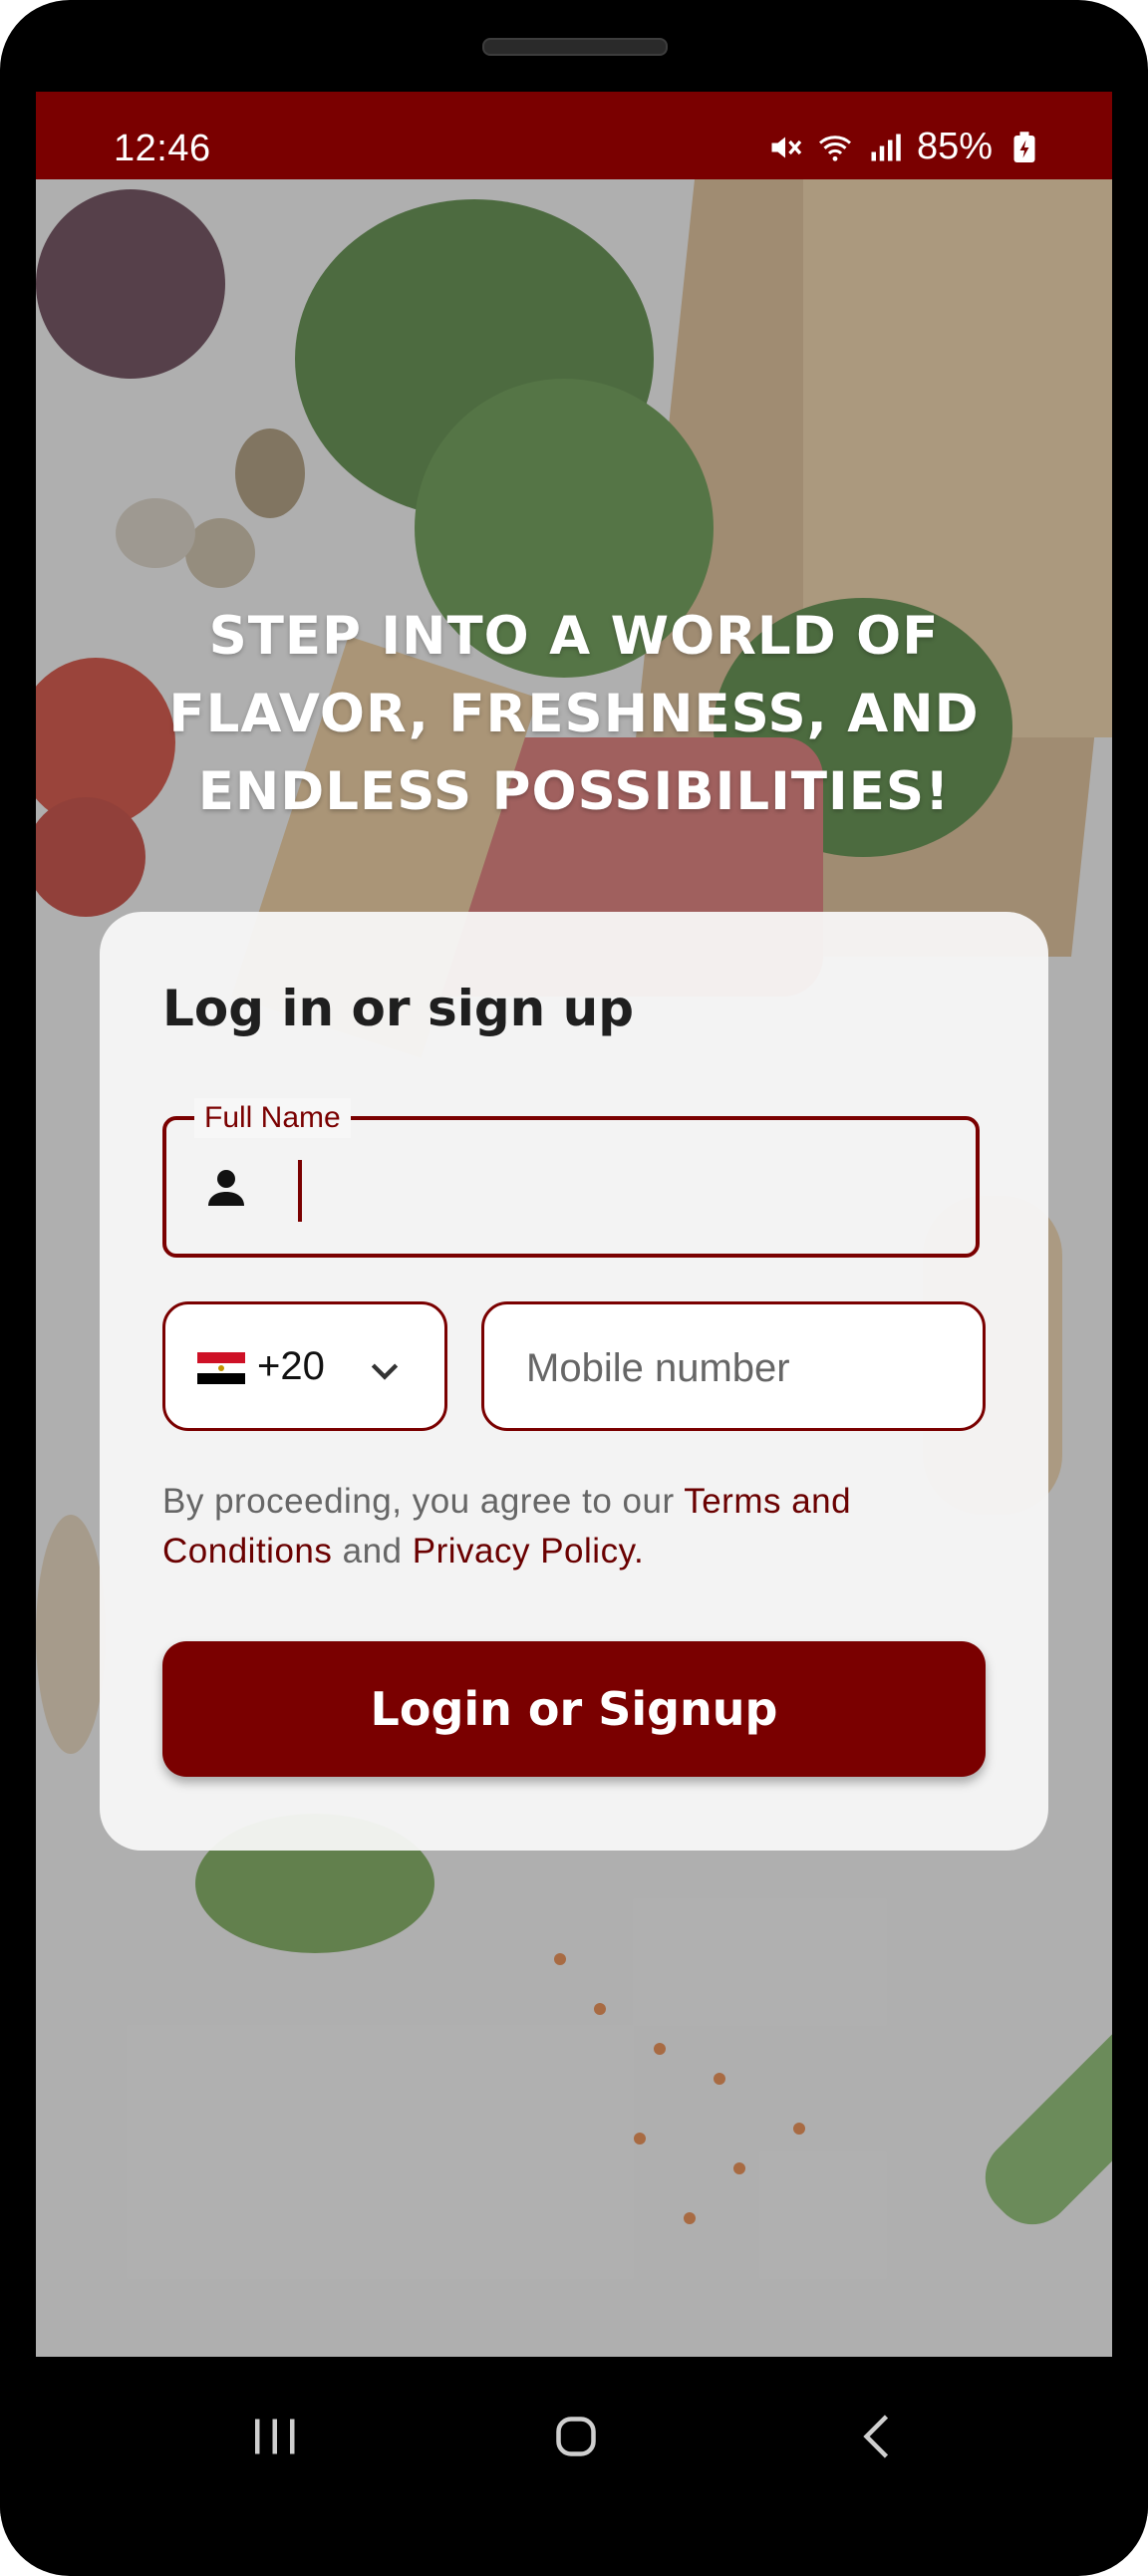  What do you see at coordinates (221, 1368) in the screenshot?
I see `egypt-flag-icon` at bounding box center [221, 1368].